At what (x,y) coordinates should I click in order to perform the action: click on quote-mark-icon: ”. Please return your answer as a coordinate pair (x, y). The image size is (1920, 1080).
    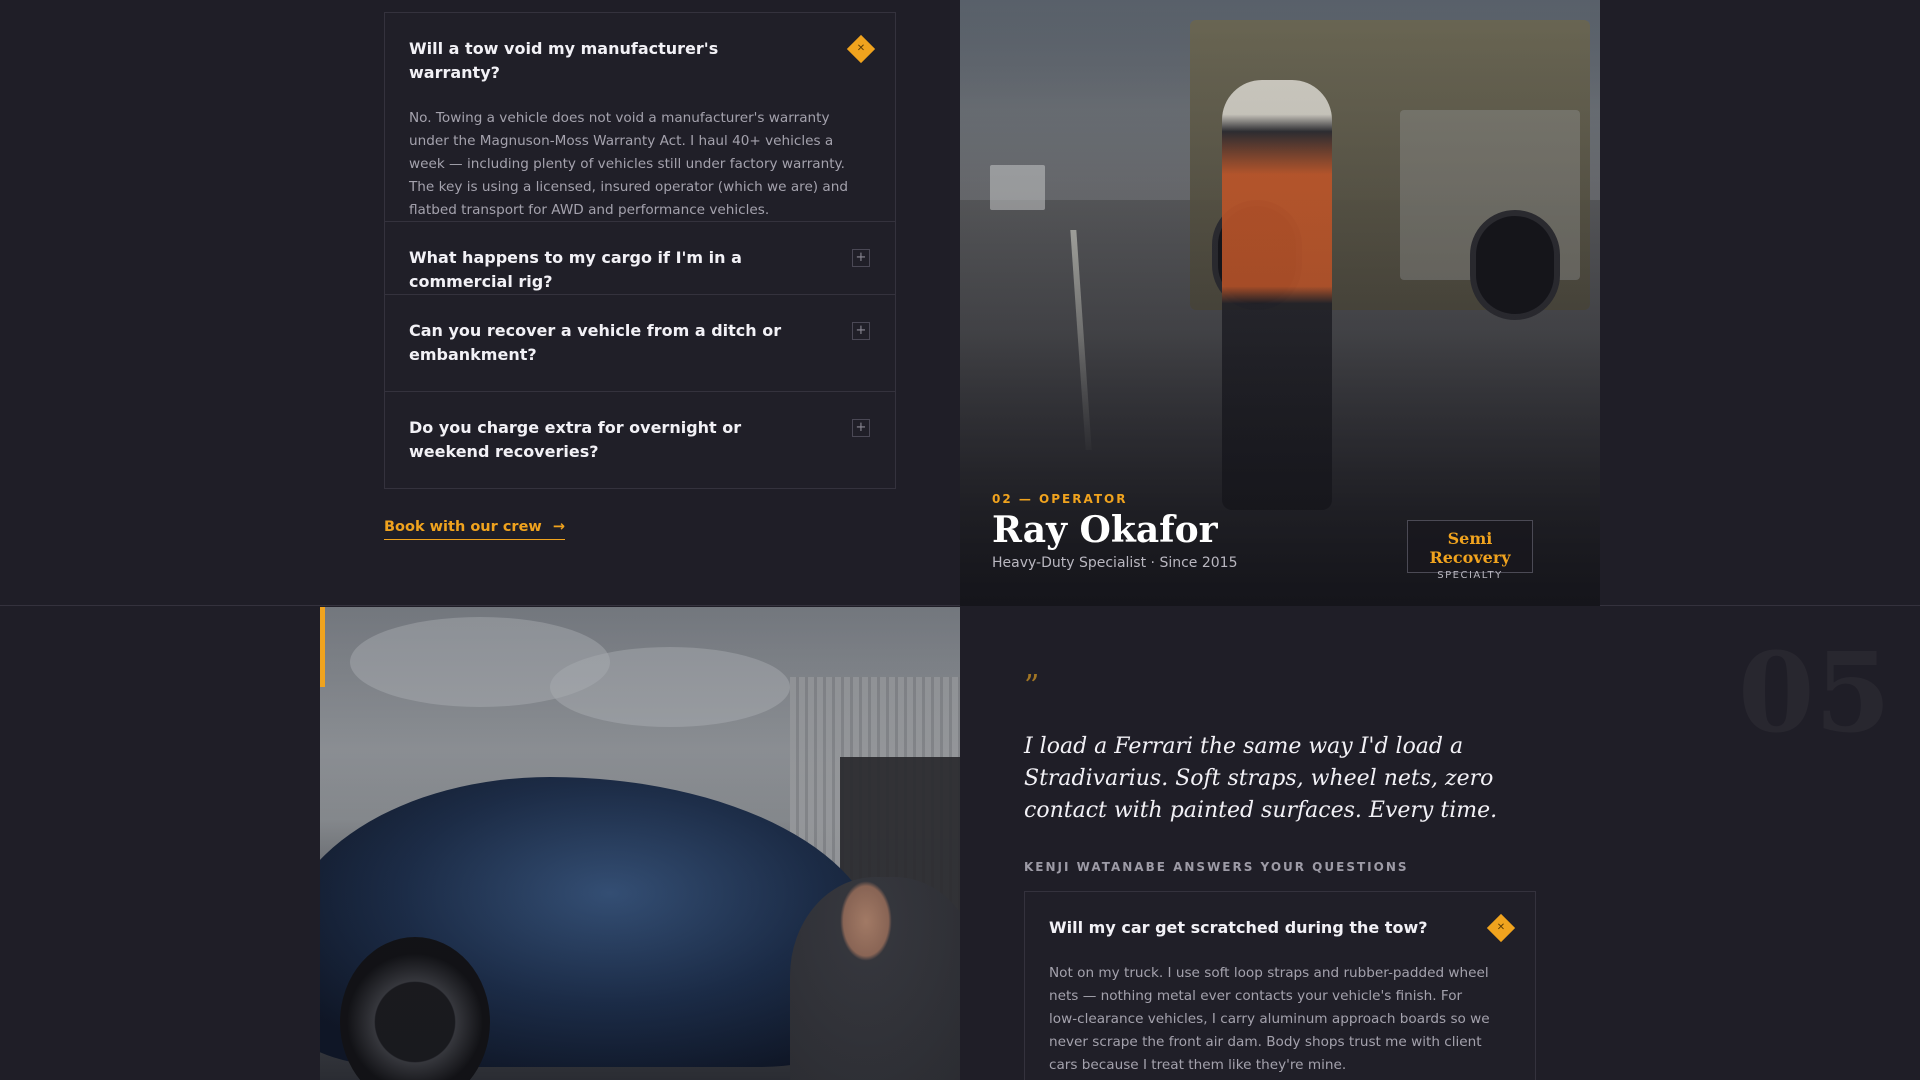
    Looking at the image, I should click on (1032, 686).